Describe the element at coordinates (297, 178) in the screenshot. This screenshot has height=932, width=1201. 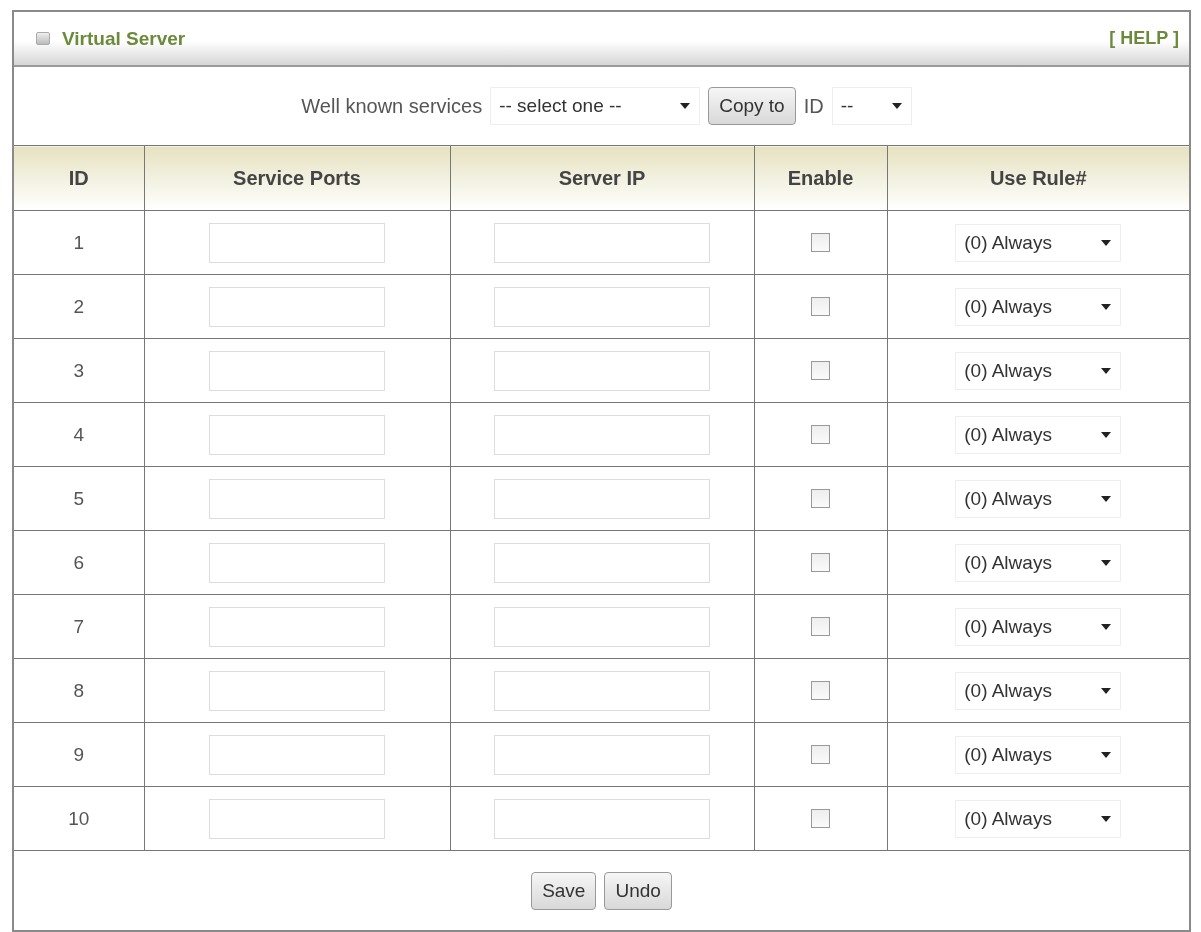
I see `column-header: Service Ports` at that location.